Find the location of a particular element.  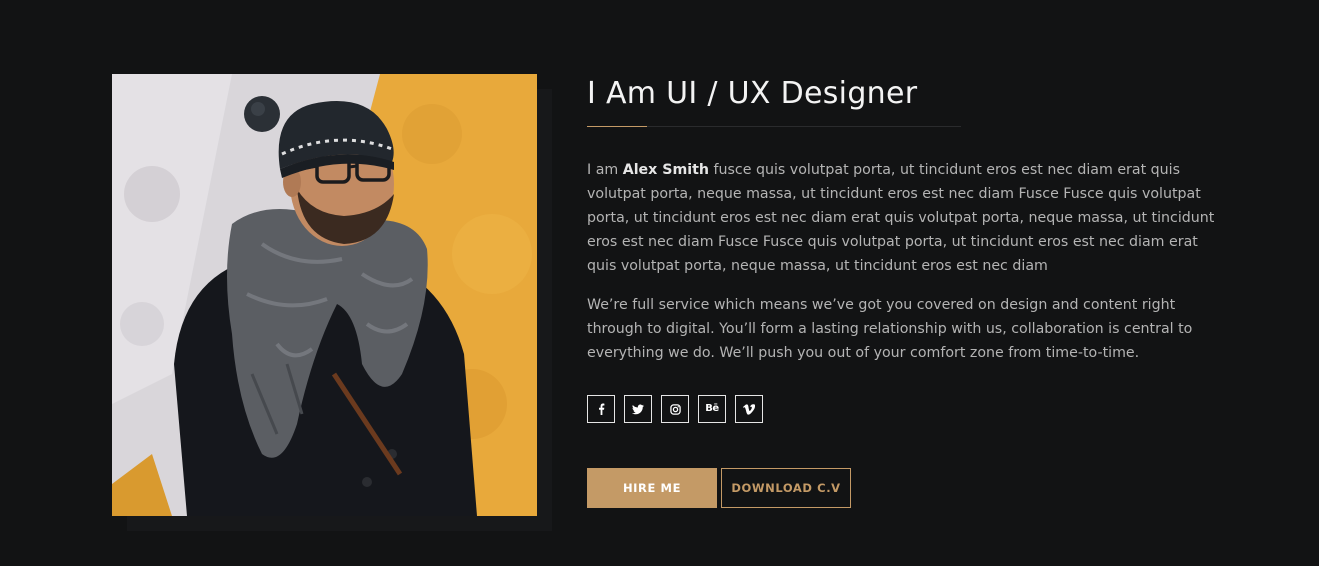

page-title: I Am UI / UX Designer is located at coordinates (752, 93).